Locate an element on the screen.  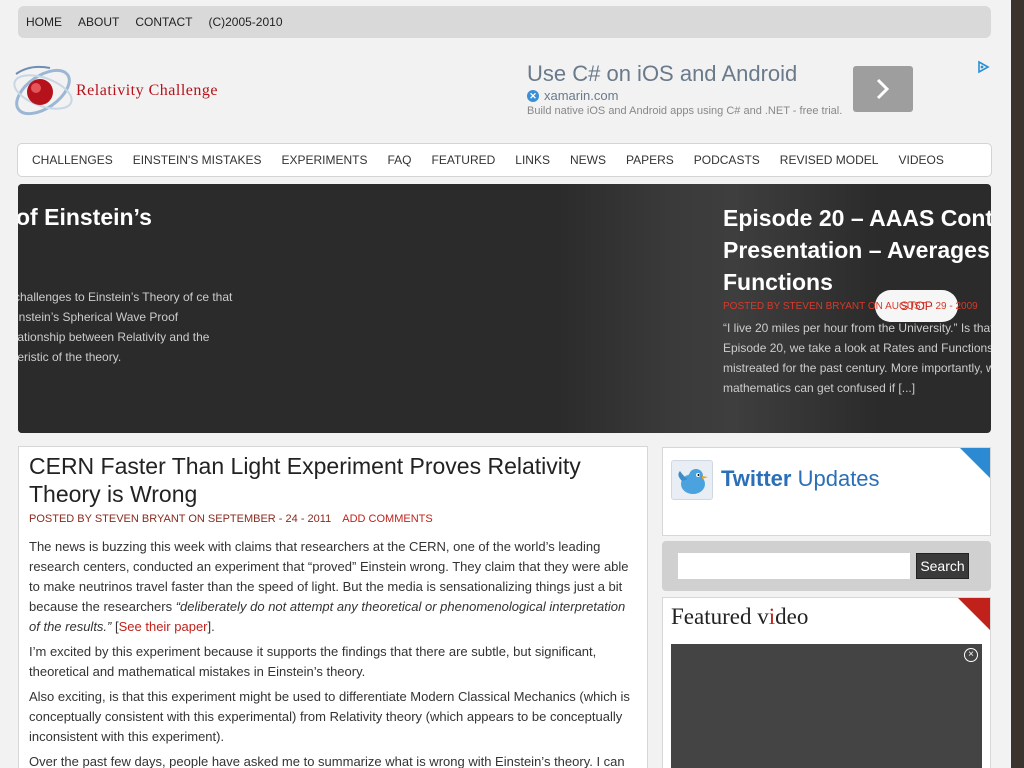
nav-revised-model: REVISED MODEL is located at coordinates (829, 160).